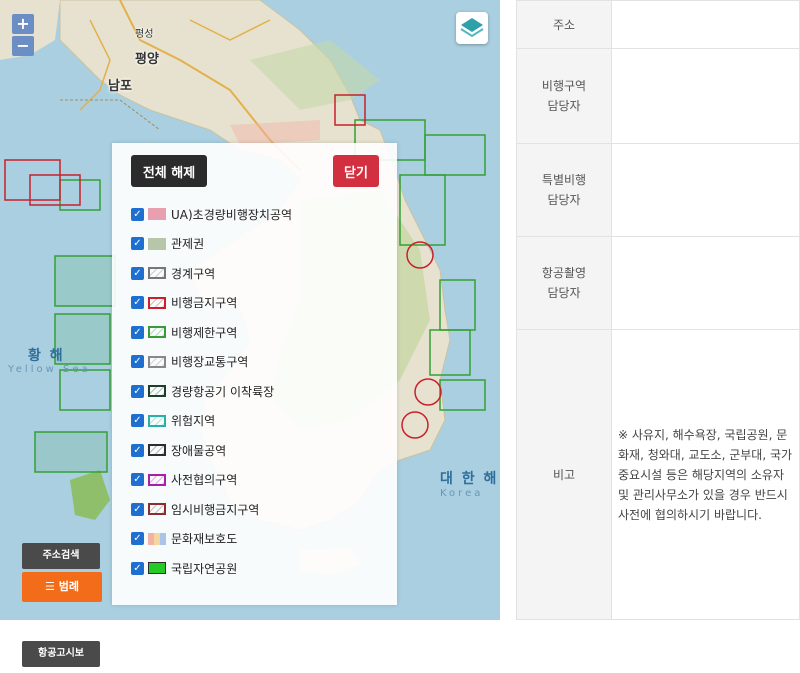 This screenshot has height=673, width=800. I want to click on legend-item: ✓ 경계구역, so click(173, 273).